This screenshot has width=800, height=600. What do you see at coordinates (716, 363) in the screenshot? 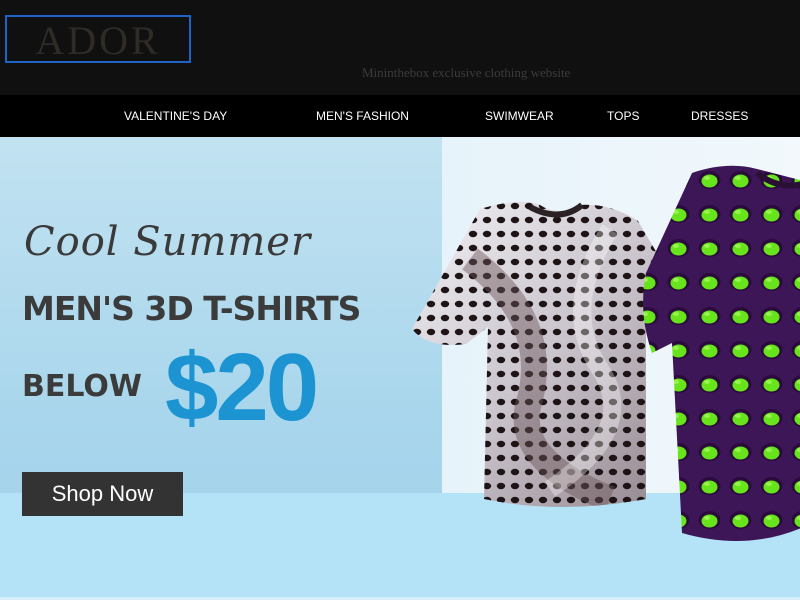
I see `tshirt-icon` at bounding box center [716, 363].